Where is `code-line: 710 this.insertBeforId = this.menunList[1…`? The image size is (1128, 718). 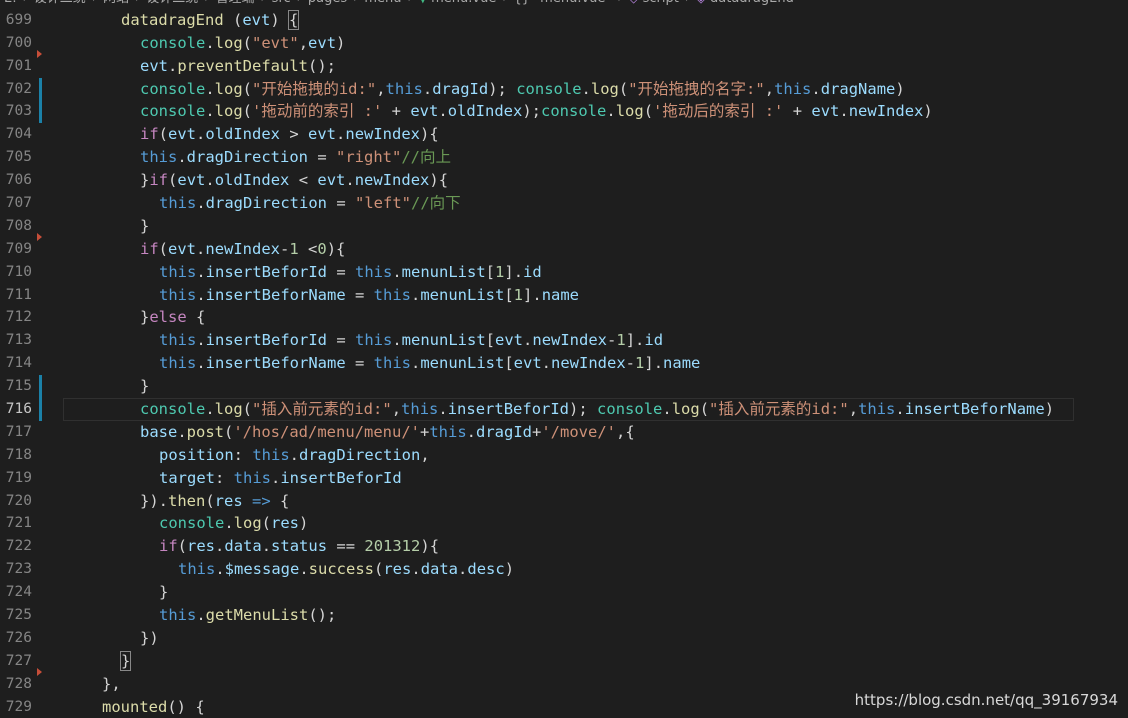 code-line: 710 this.insertBeforId = this.menunList[1… is located at coordinates (564, 272).